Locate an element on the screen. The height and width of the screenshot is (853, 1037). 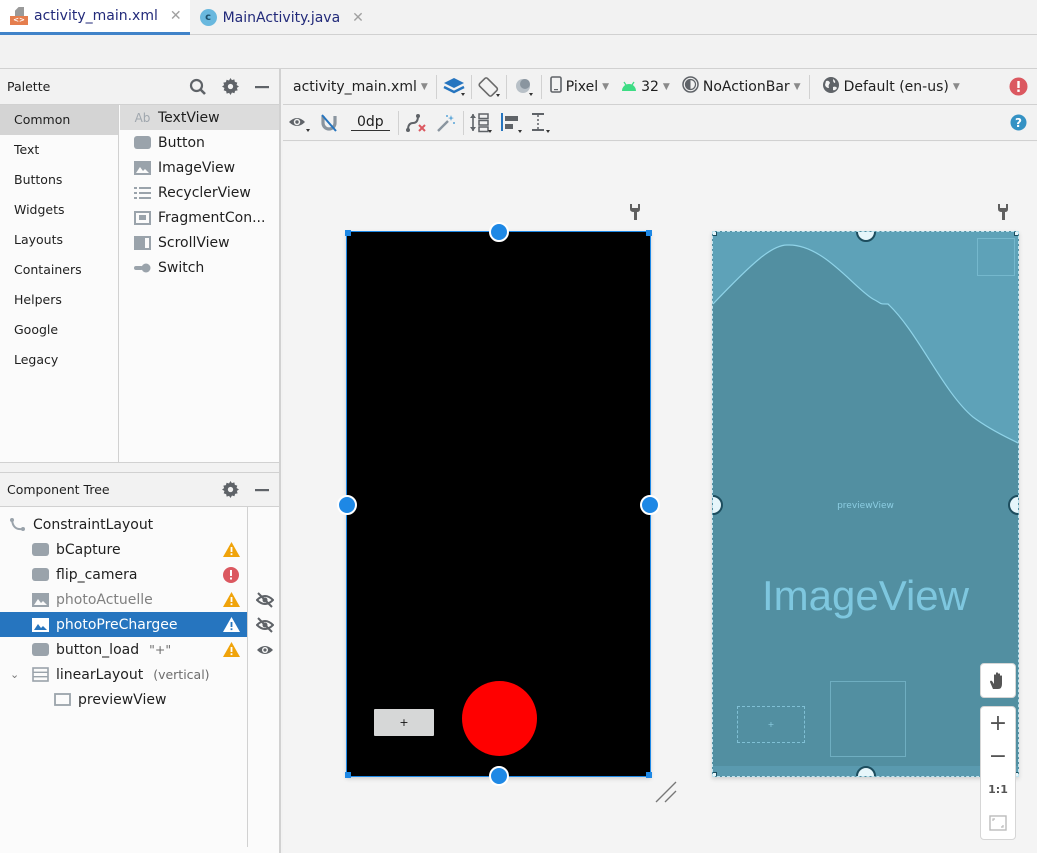
palette-category-widgets: Widgets is located at coordinates (59, 210).